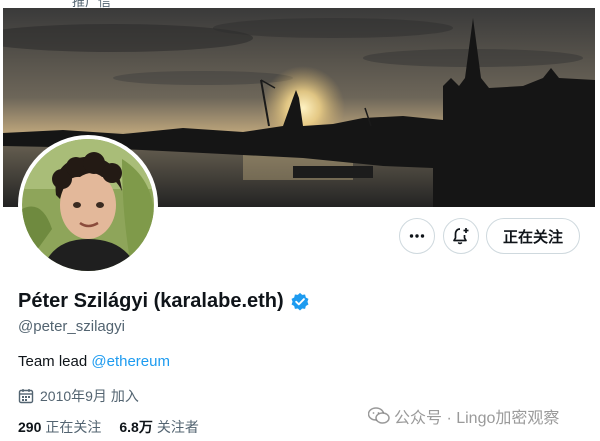  What do you see at coordinates (71, 326) in the screenshot?
I see `user-handle: @peter_szilagyi` at bounding box center [71, 326].